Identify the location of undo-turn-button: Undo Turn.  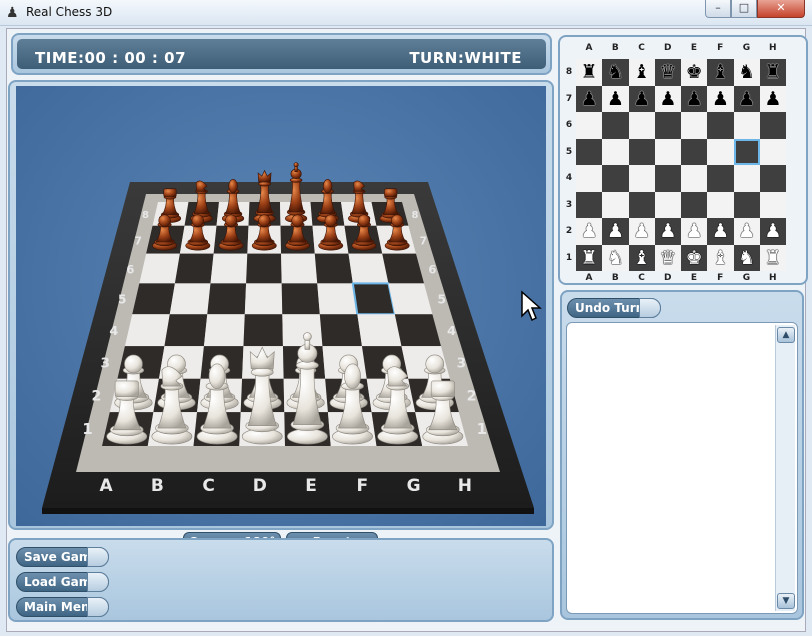
(614, 308).